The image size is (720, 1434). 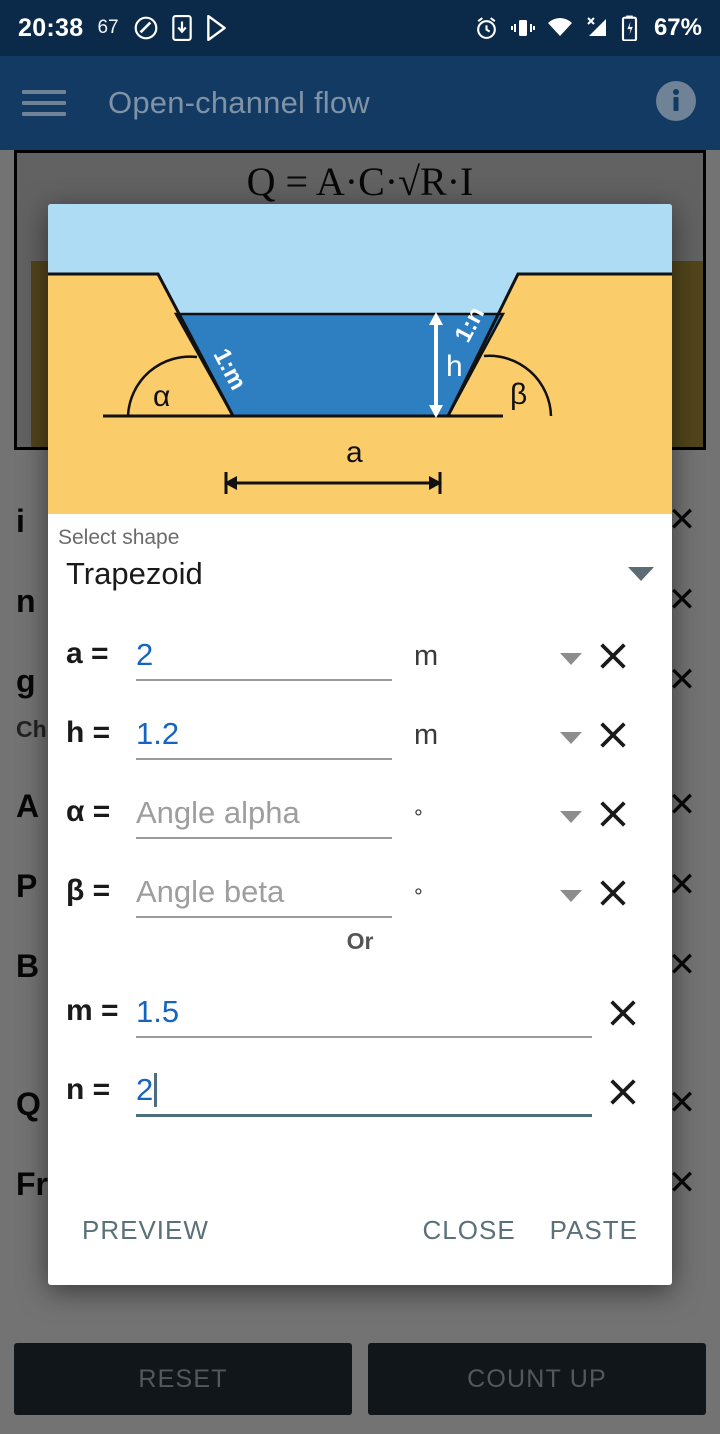 I want to click on field-row-n: n = 2, so click(x=360, y=1077).